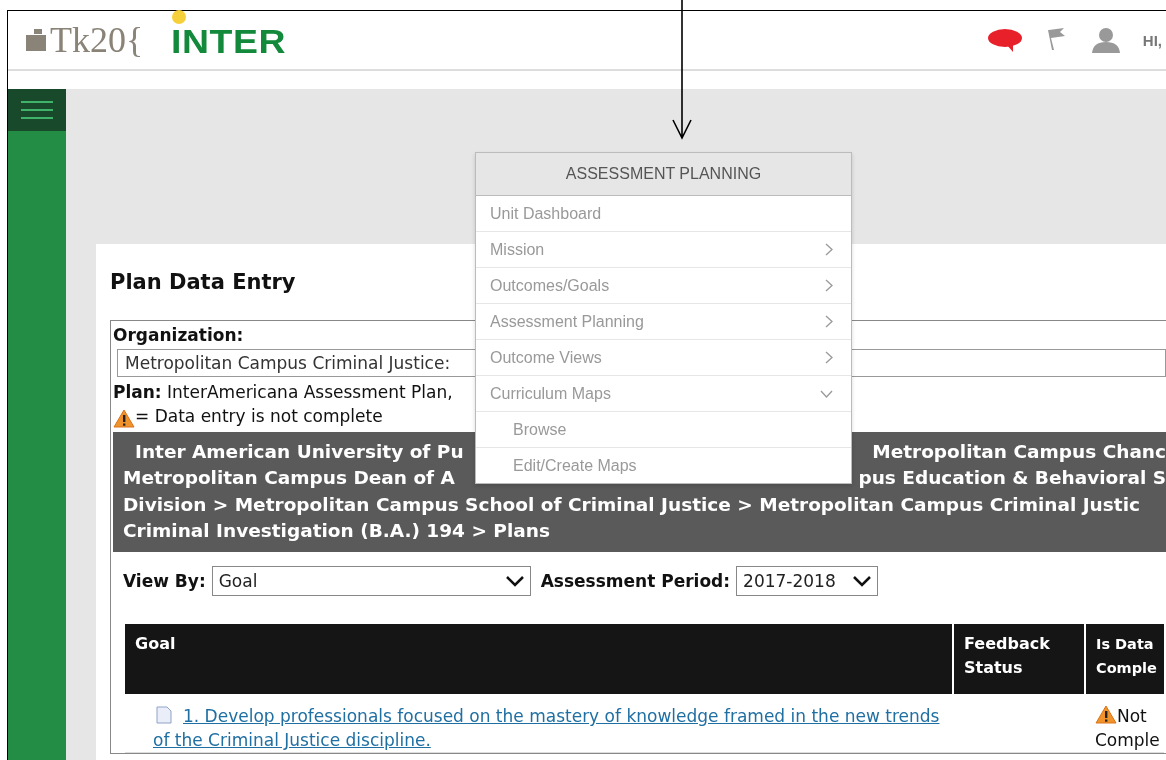 The image size is (1166, 760). Describe the element at coordinates (1124, 659) in the screenshot. I see `column-header: Is Data Comple` at that location.